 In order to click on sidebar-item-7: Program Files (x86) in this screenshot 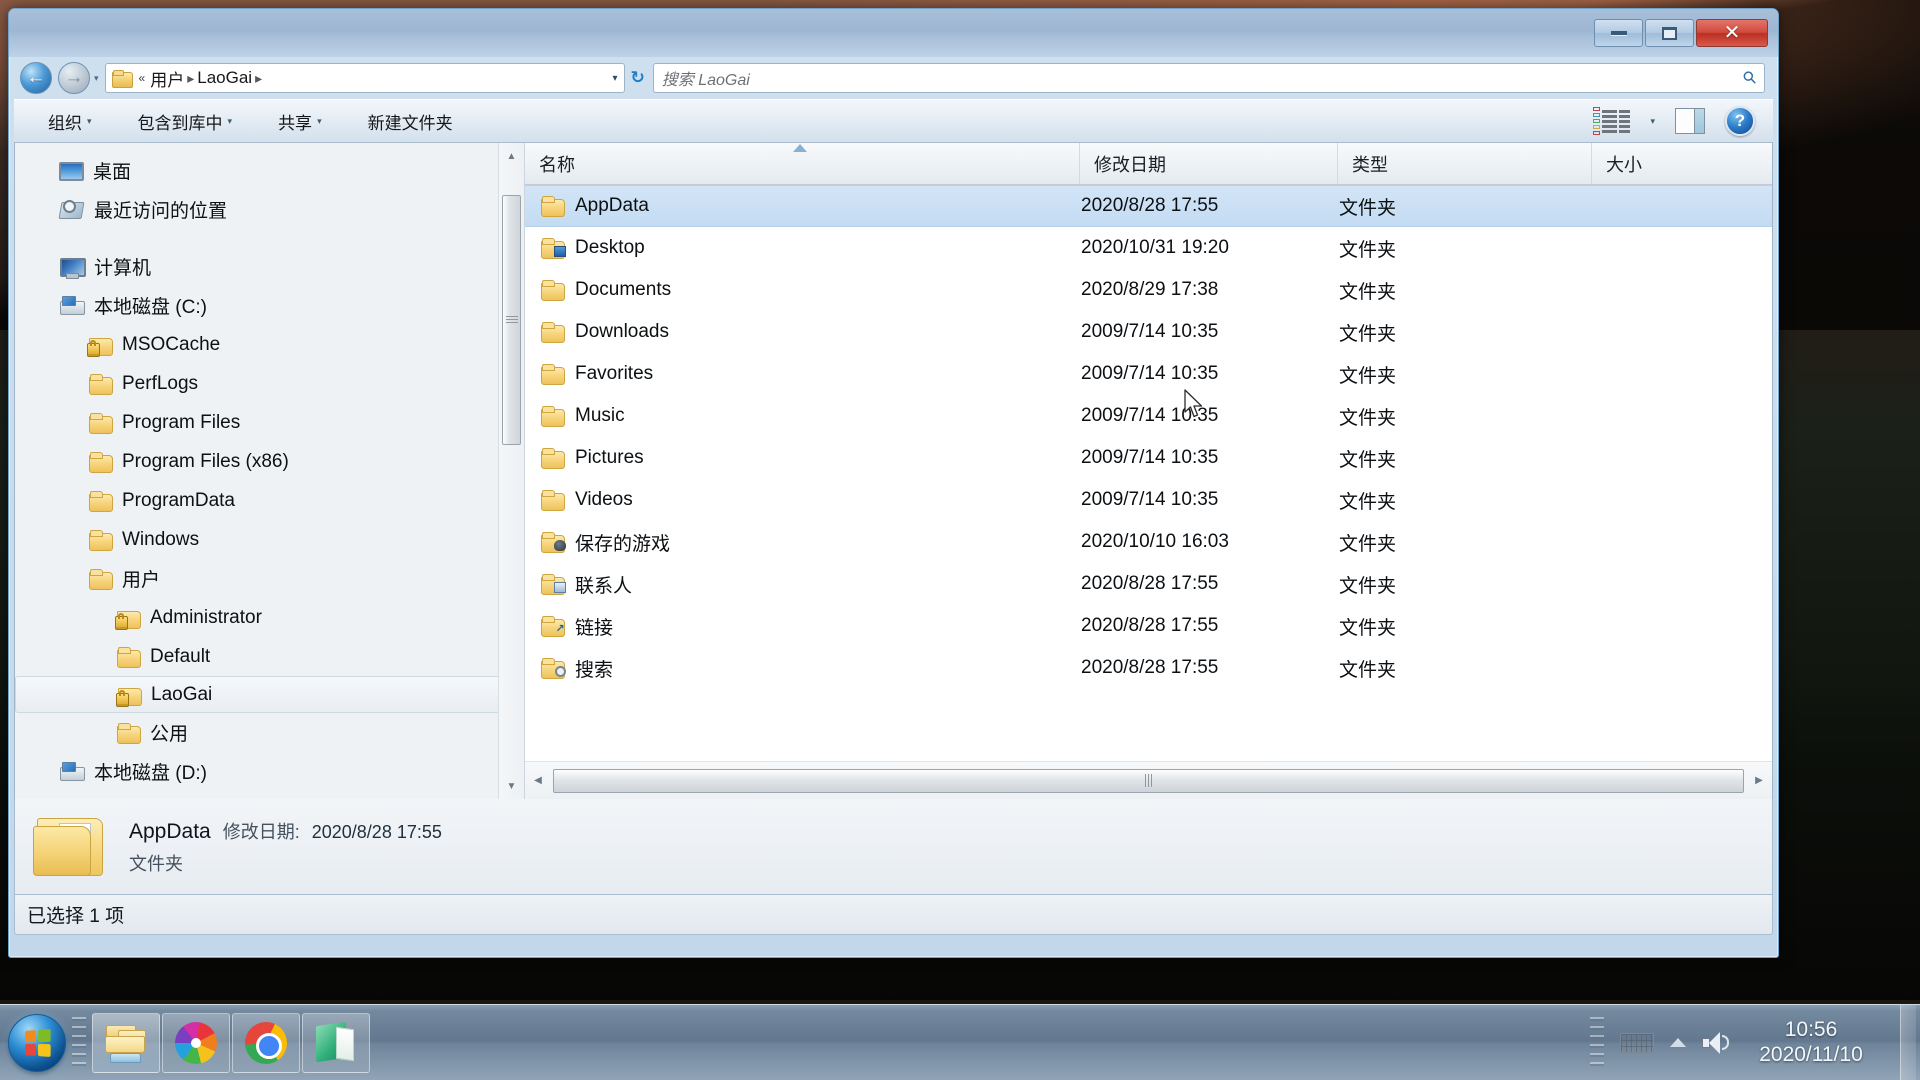, I will do `click(269, 461)`.